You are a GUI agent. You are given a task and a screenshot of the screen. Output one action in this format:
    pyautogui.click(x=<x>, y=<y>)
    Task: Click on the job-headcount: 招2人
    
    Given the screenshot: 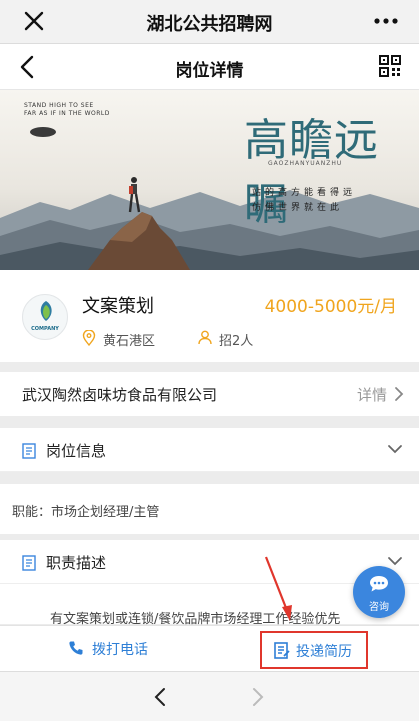 What is the action you would take?
    pyautogui.click(x=236, y=341)
    